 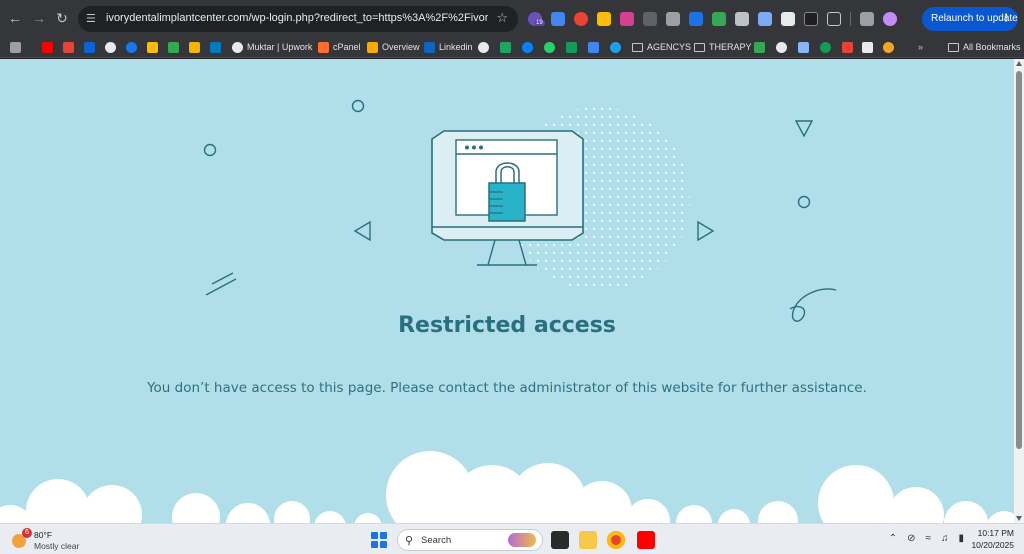 What do you see at coordinates (627, 19) in the screenshot?
I see `download-extension-icon` at bounding box center [627, 19].